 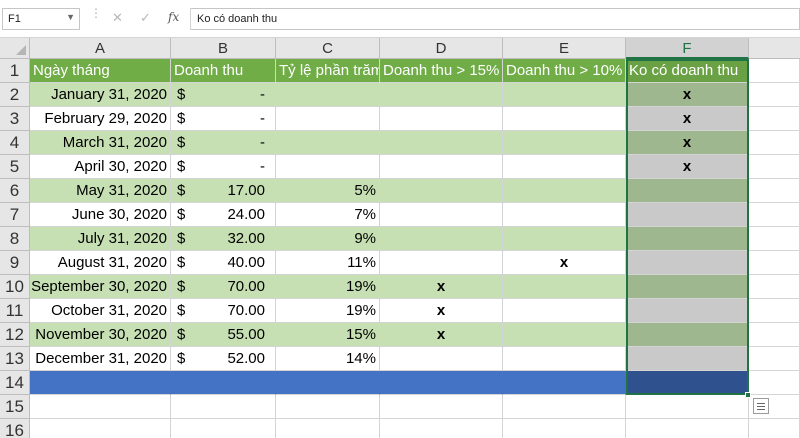 What do you see at coordinates (687, 71) in the screenshot?
I see `header-cell-f: Ko có doanh thu` at bounding box center [687, 71].